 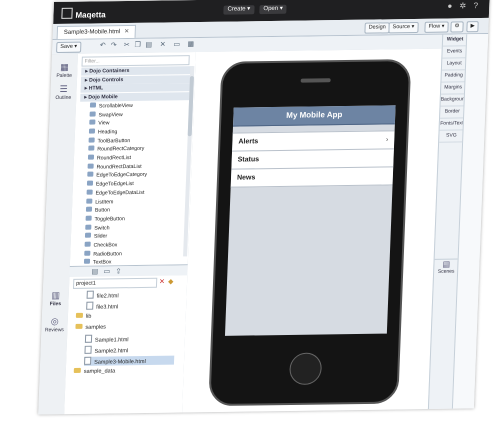 What do you see at coordinates (106, 271) in the screenshot?
I see `new-folder-icon: ▭` at bounding box center [106, 271].